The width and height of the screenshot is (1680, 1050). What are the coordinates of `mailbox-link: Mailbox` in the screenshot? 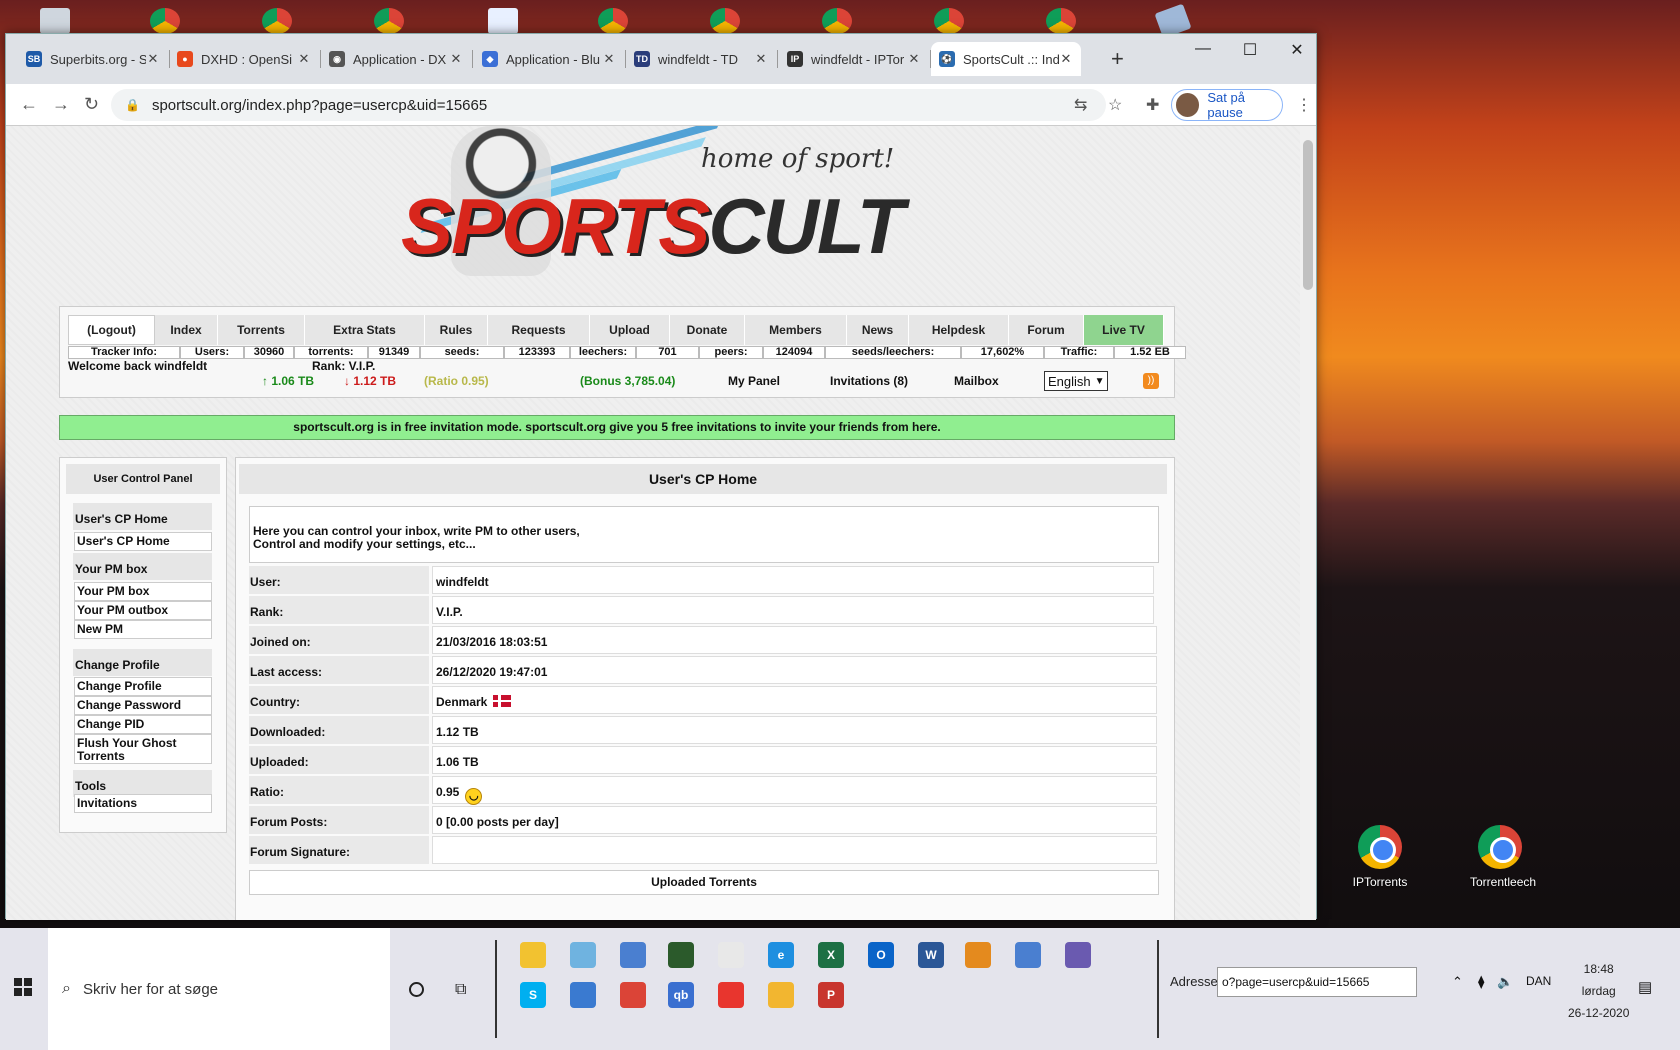 It's located at (976, 381).